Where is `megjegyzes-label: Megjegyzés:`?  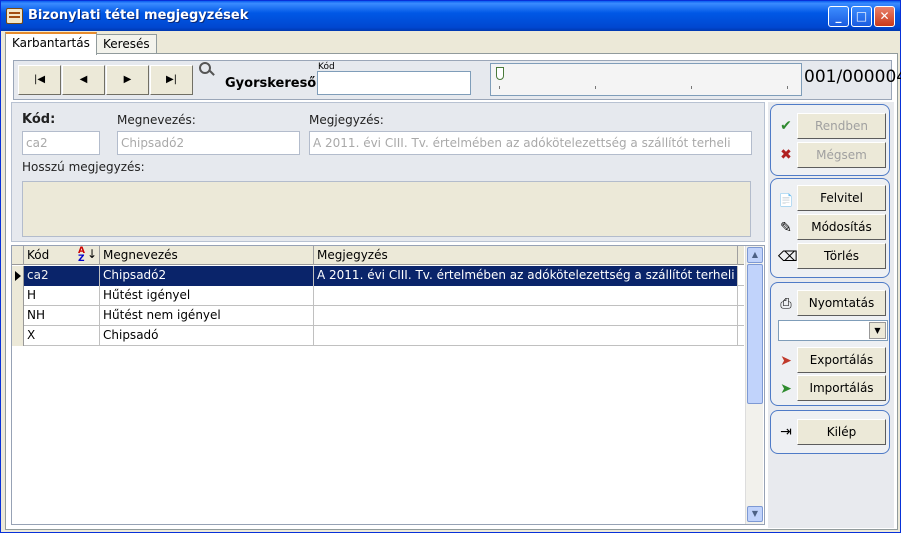 megjegyzes-label: Megjegyzés: is located at coordinates (346, 120).